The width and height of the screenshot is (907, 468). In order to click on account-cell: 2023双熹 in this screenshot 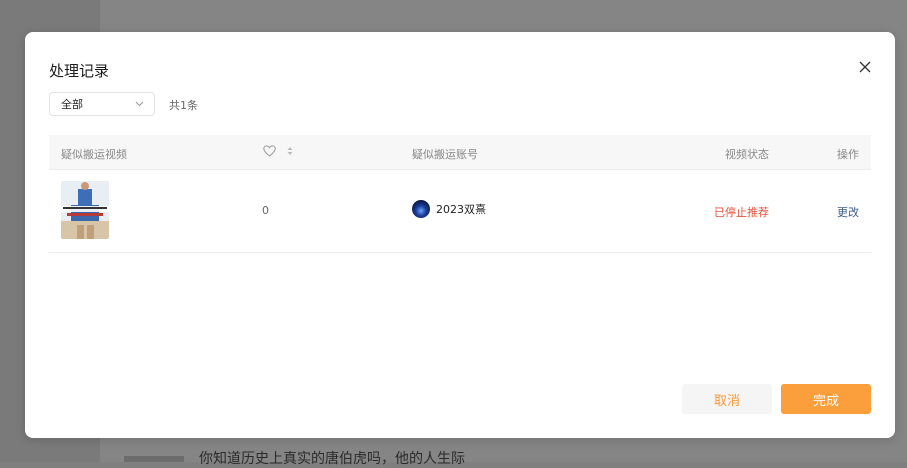, I will do `click(449, 209)`.